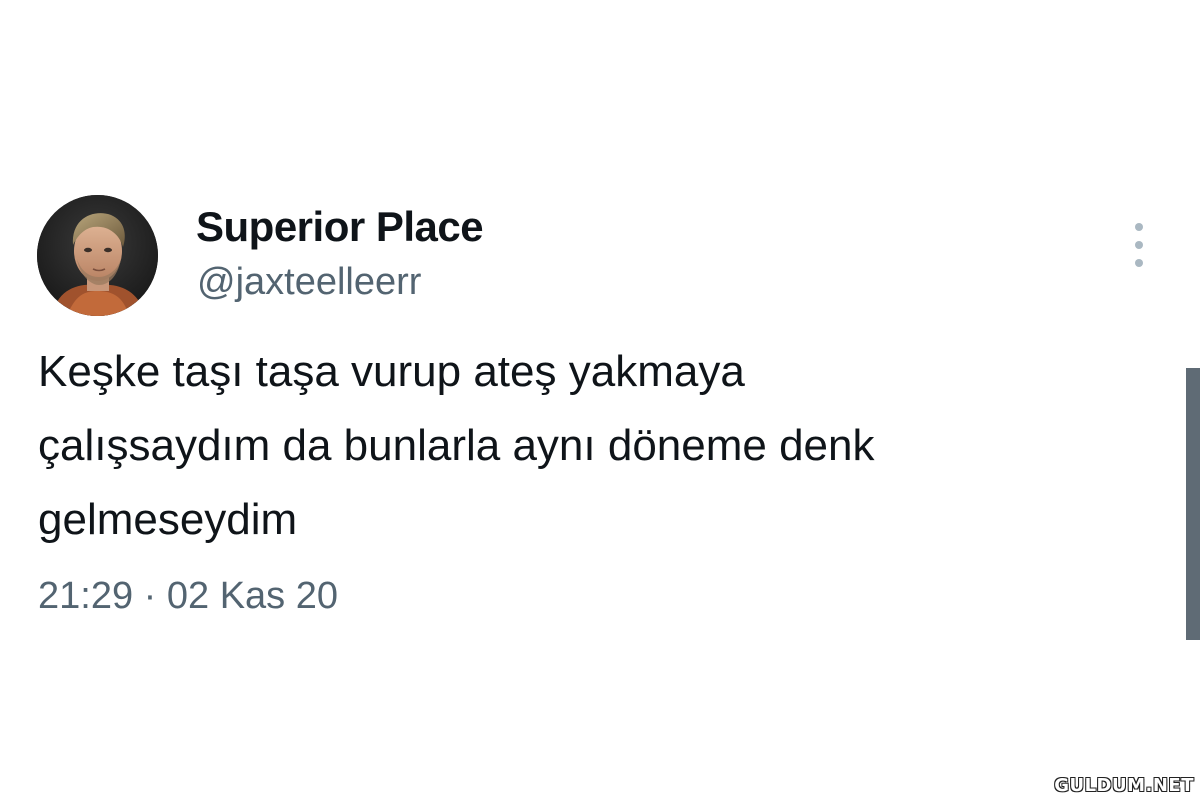  I want to click on user-handle: @jaxteelleerr, so click(309, 282).